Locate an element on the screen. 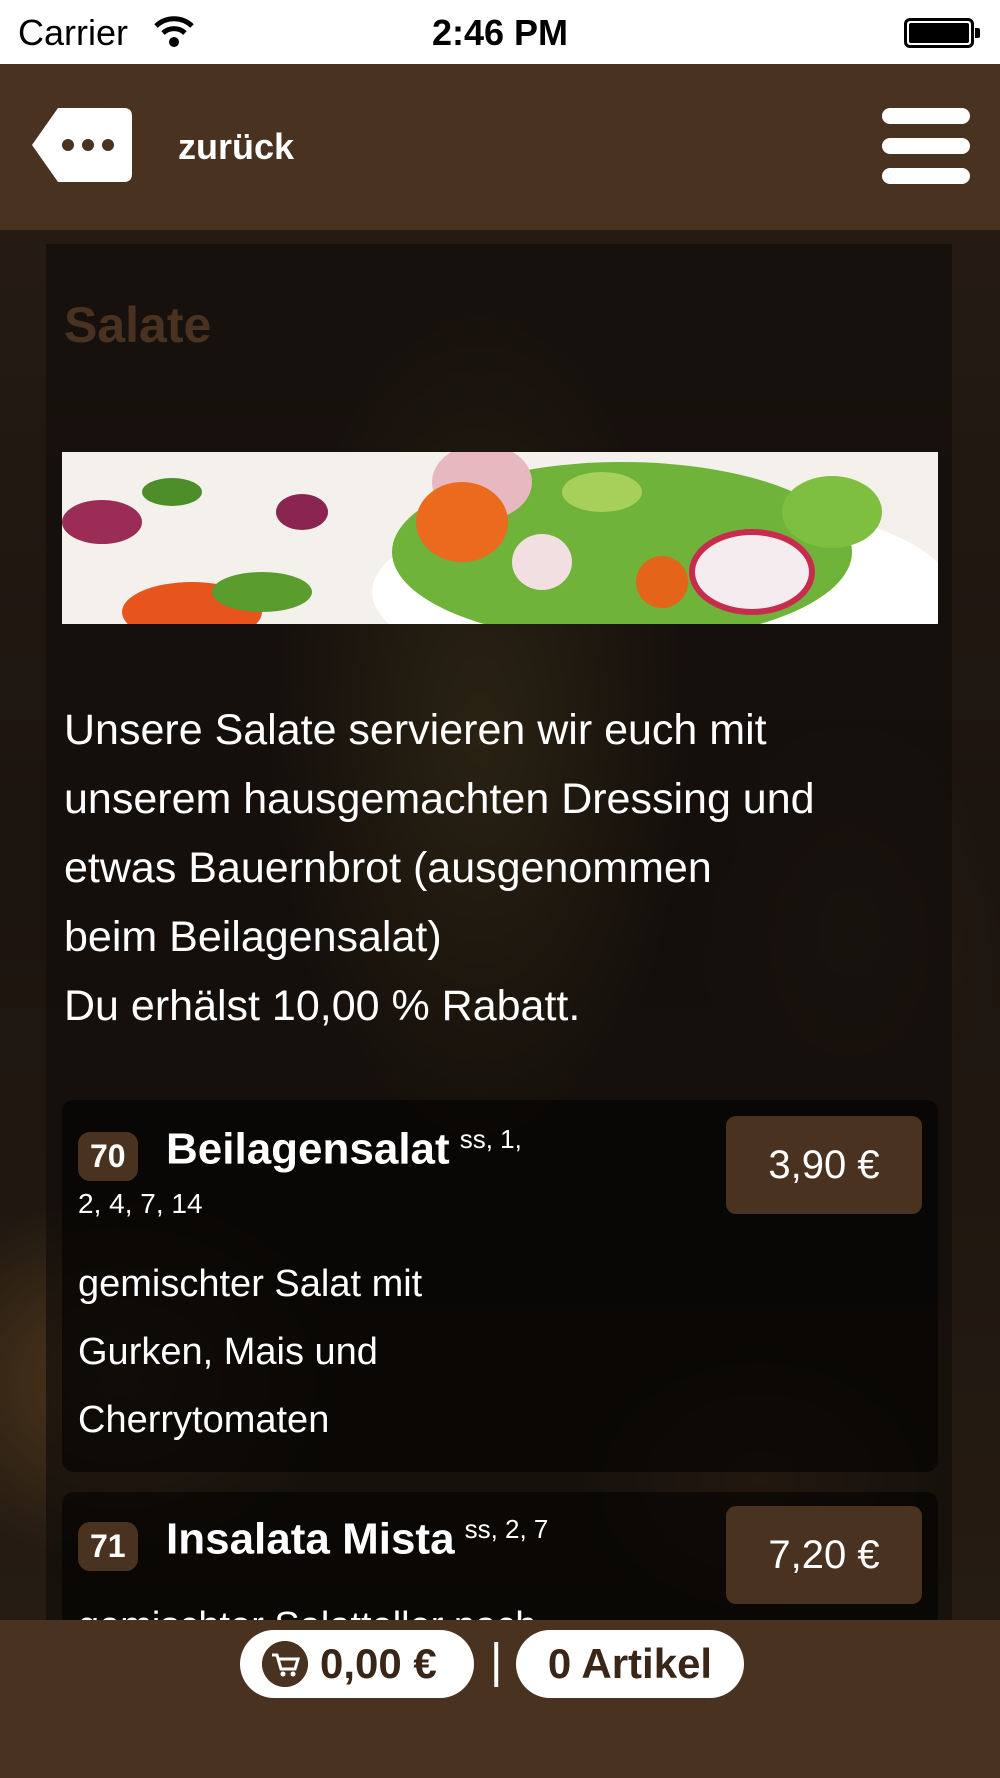 The width and height of the screenshot is (1000, 1778). item-number-badge: 70 is located at coordinates (108, 1156).